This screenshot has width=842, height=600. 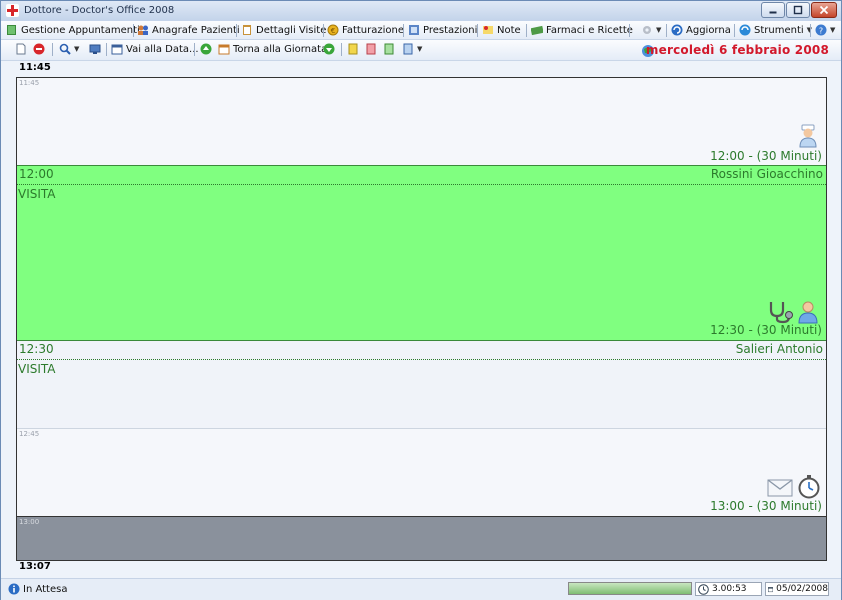 I want to click on next-day-button, so click(x=329, y=49).